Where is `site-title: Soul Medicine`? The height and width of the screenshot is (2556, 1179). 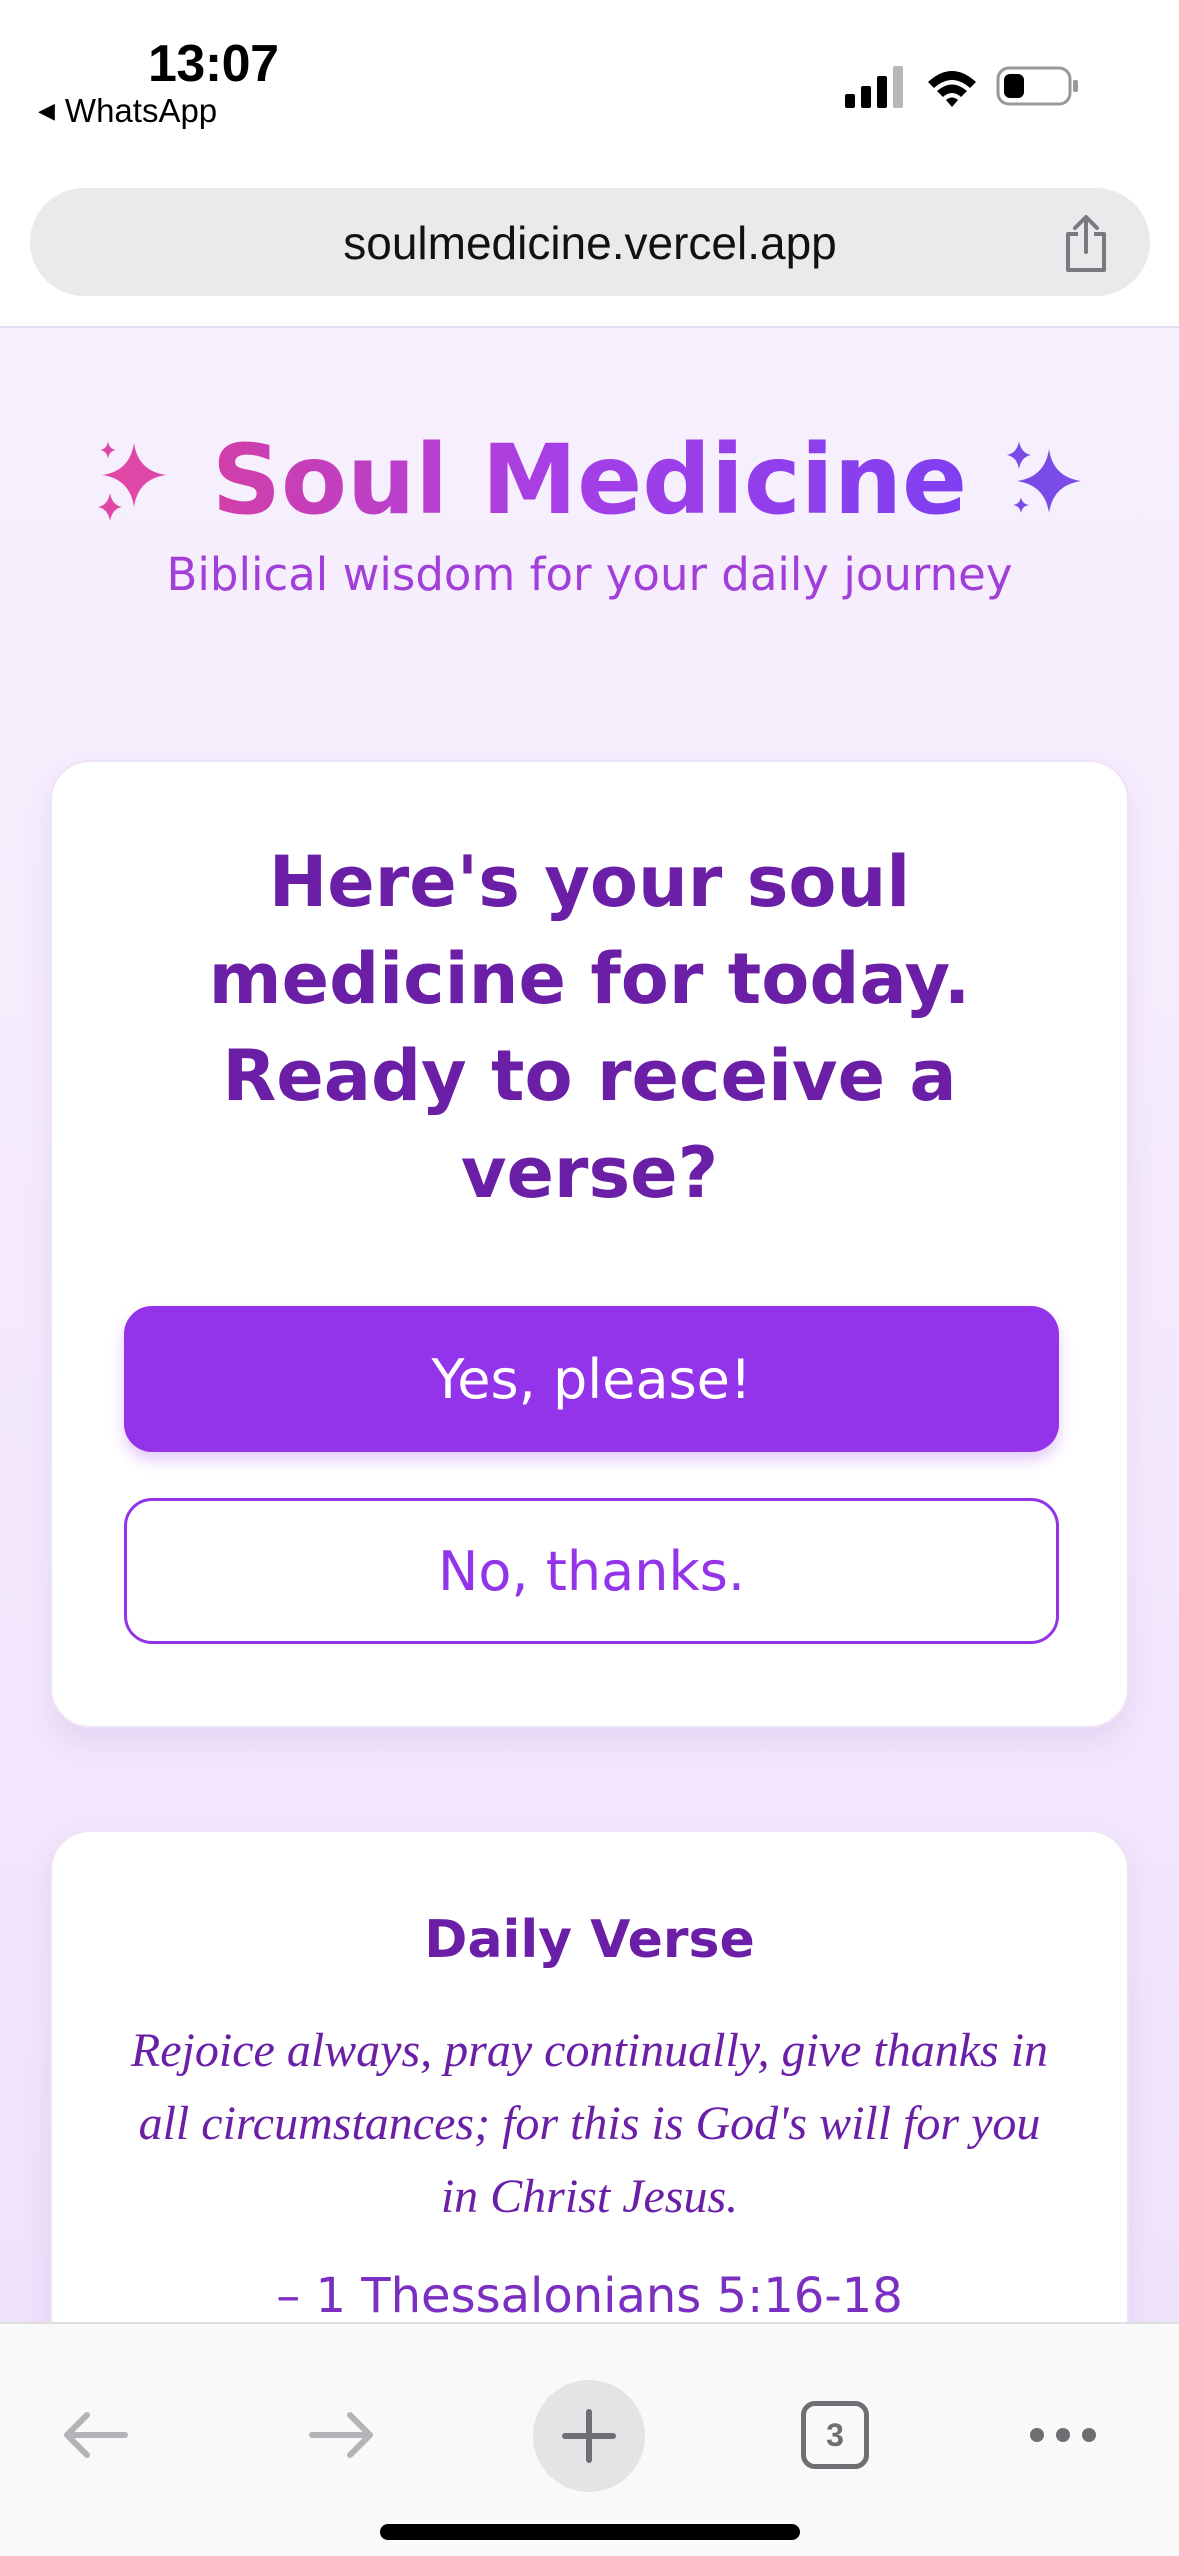
site-title: Soul Medicine is located at coordinates (589, 480).